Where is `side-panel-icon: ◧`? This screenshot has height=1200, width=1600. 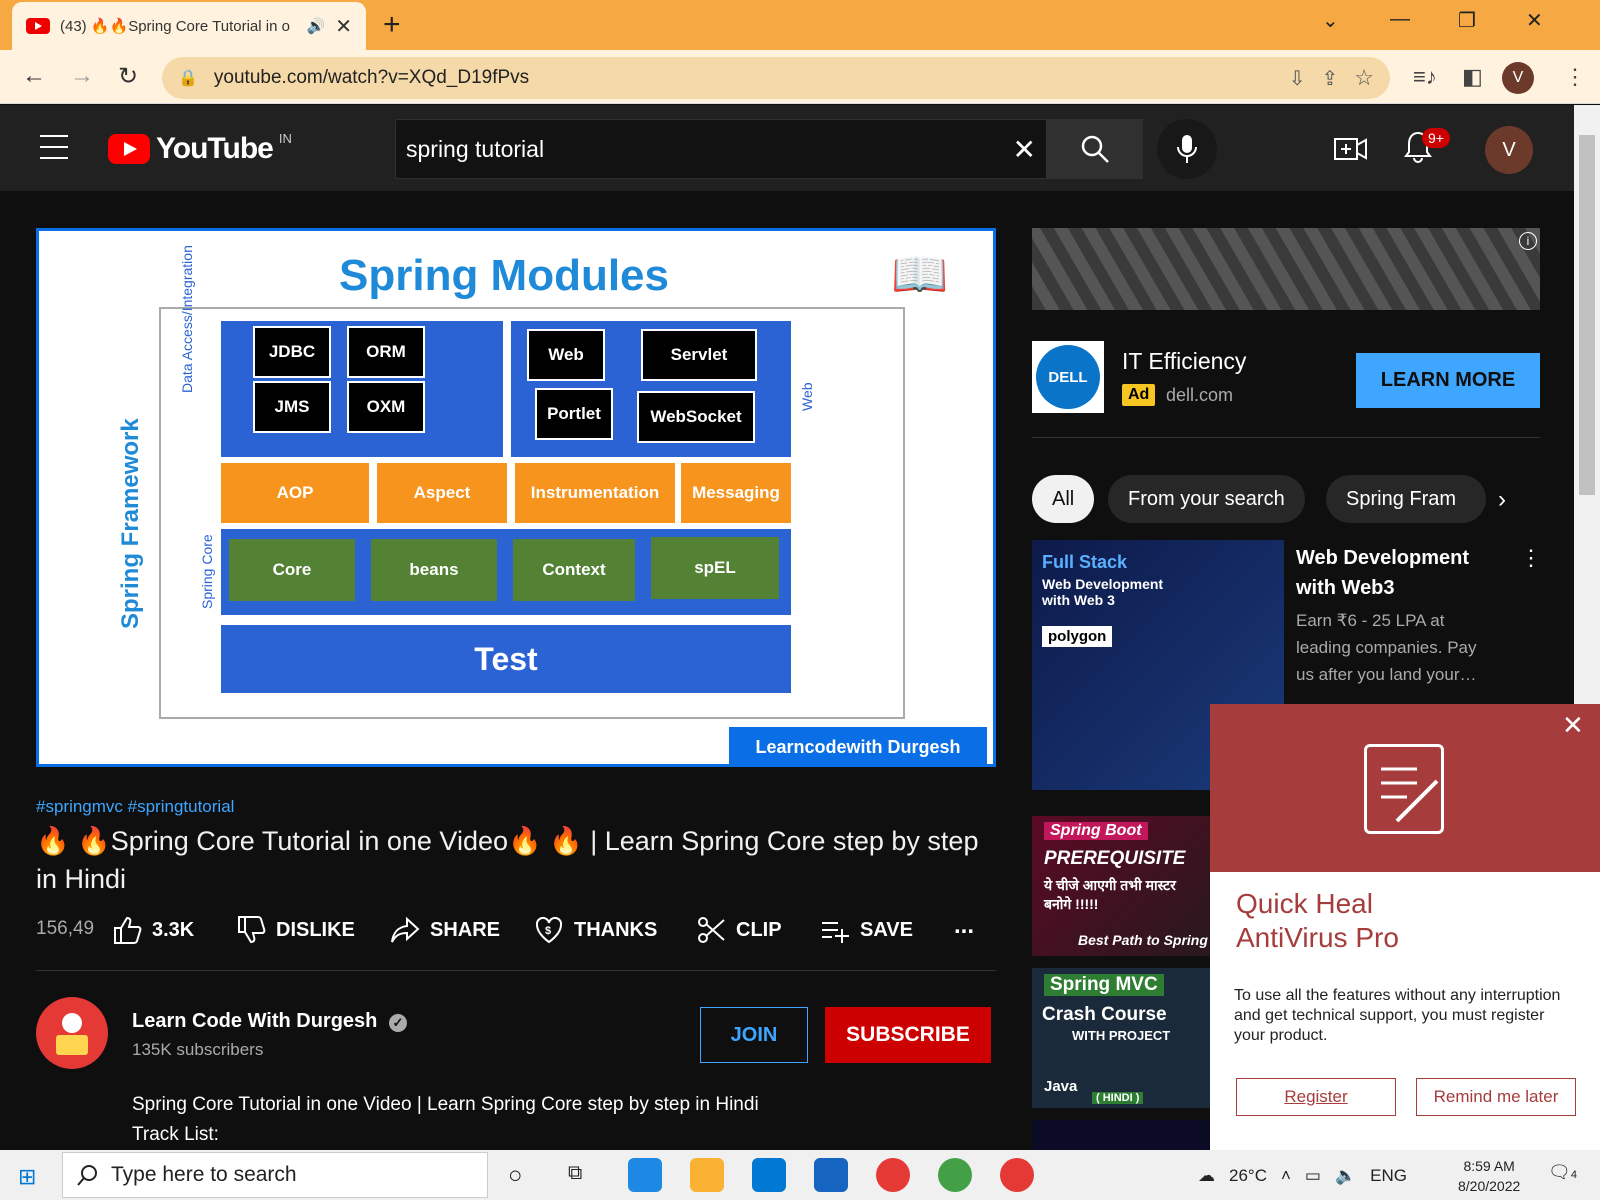 side-panel-icon: ◧ is located at coordinates (1472, 77).